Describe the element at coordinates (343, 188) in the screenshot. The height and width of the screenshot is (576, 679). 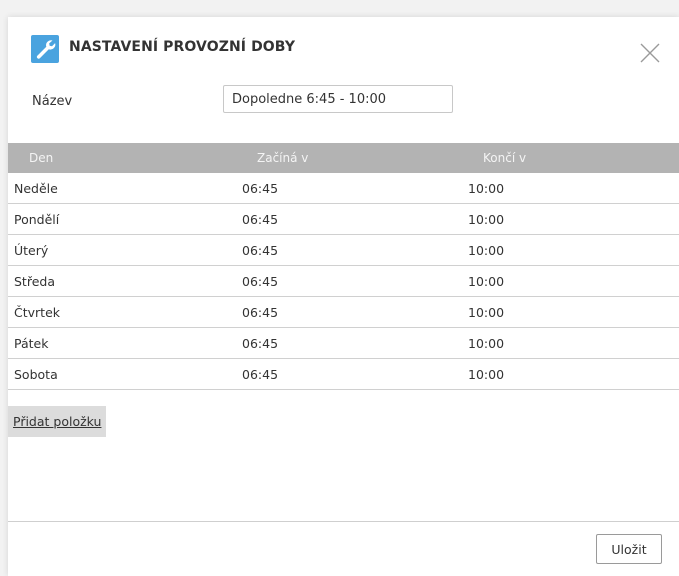
I see `table-row: Neděle 06:45 10:00` at that location.